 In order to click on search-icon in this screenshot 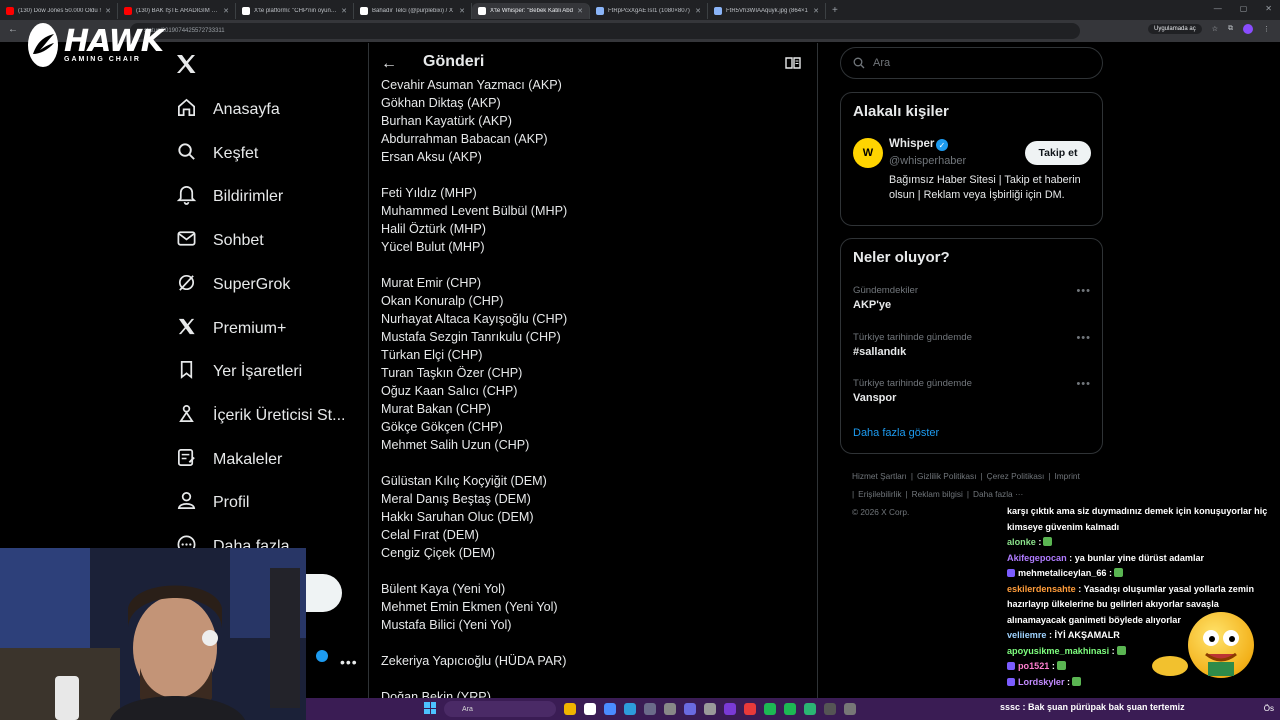, I will do `click(859, 63)`.